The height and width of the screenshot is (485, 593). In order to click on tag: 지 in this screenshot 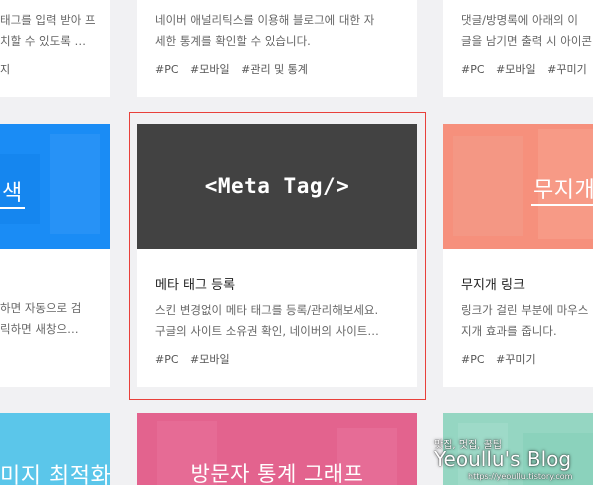, I will do `click(5, 69)`.